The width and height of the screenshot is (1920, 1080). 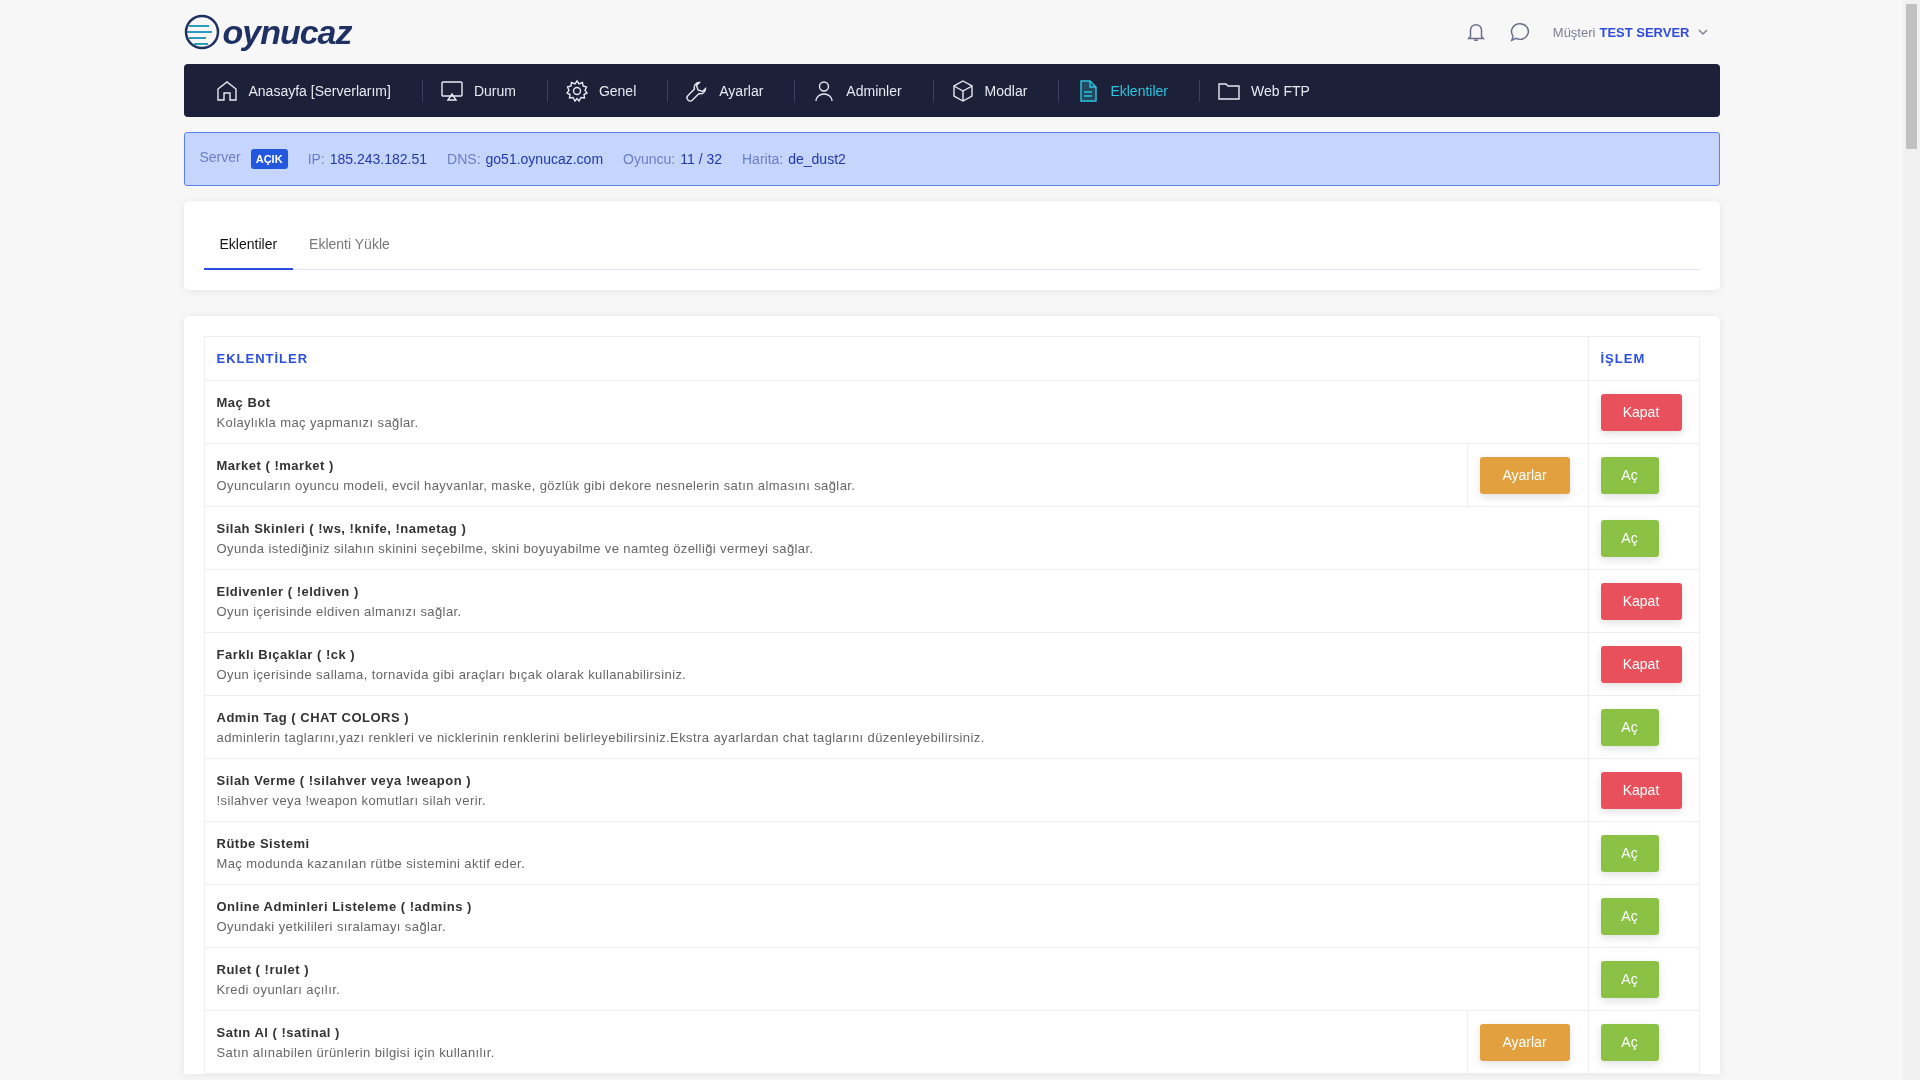 I want to click on plugin-description: Oyundaki yetkilileri sıralamayı sağlar., so click(x=331, y=926).